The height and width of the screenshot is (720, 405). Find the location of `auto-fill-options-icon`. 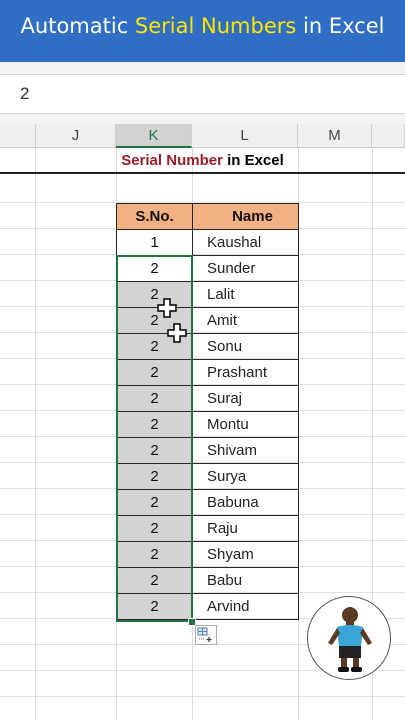

auto-fill-options-icon is located at coordinates (206, 635).